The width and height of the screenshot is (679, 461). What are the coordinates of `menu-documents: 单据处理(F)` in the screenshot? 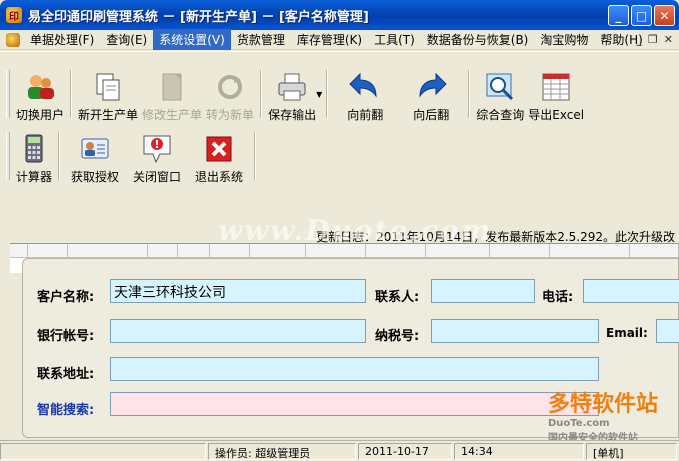 It's located at (62, 39).